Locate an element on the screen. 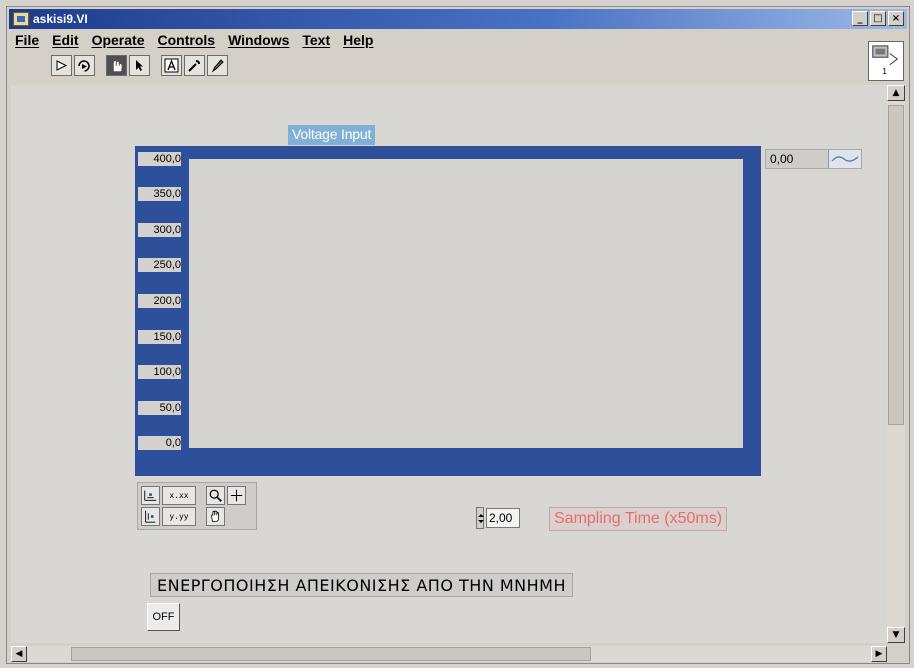 The height and width of the screenshot is (668, 914). run-button is located at coordinates (61, 65).